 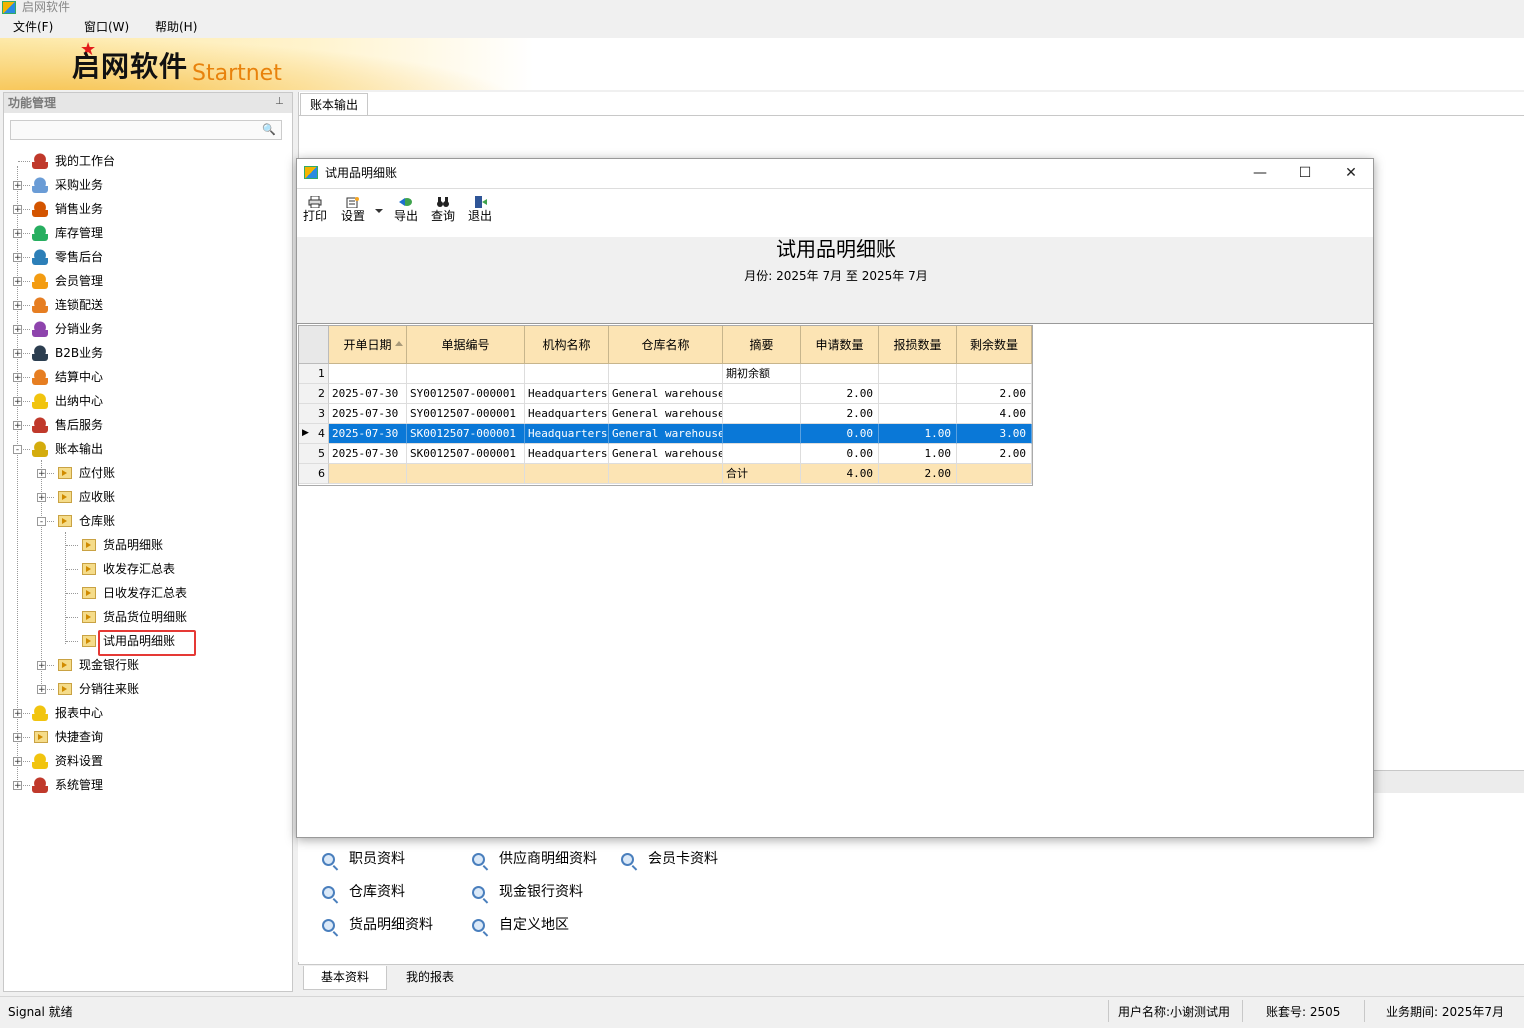 I want to click on header-col-remaining: 剩余数量, so click(x=994, y=345).